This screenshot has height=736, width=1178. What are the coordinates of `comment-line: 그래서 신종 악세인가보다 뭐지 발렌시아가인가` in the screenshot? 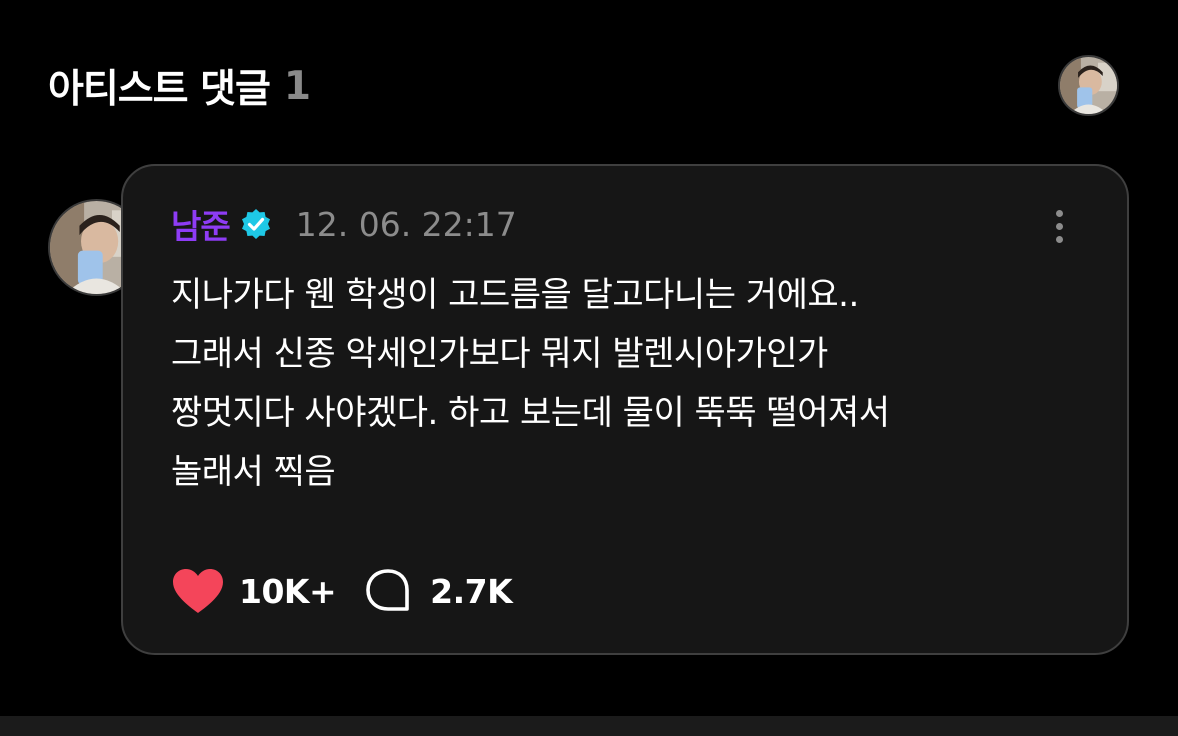 It's located at (499, 354).